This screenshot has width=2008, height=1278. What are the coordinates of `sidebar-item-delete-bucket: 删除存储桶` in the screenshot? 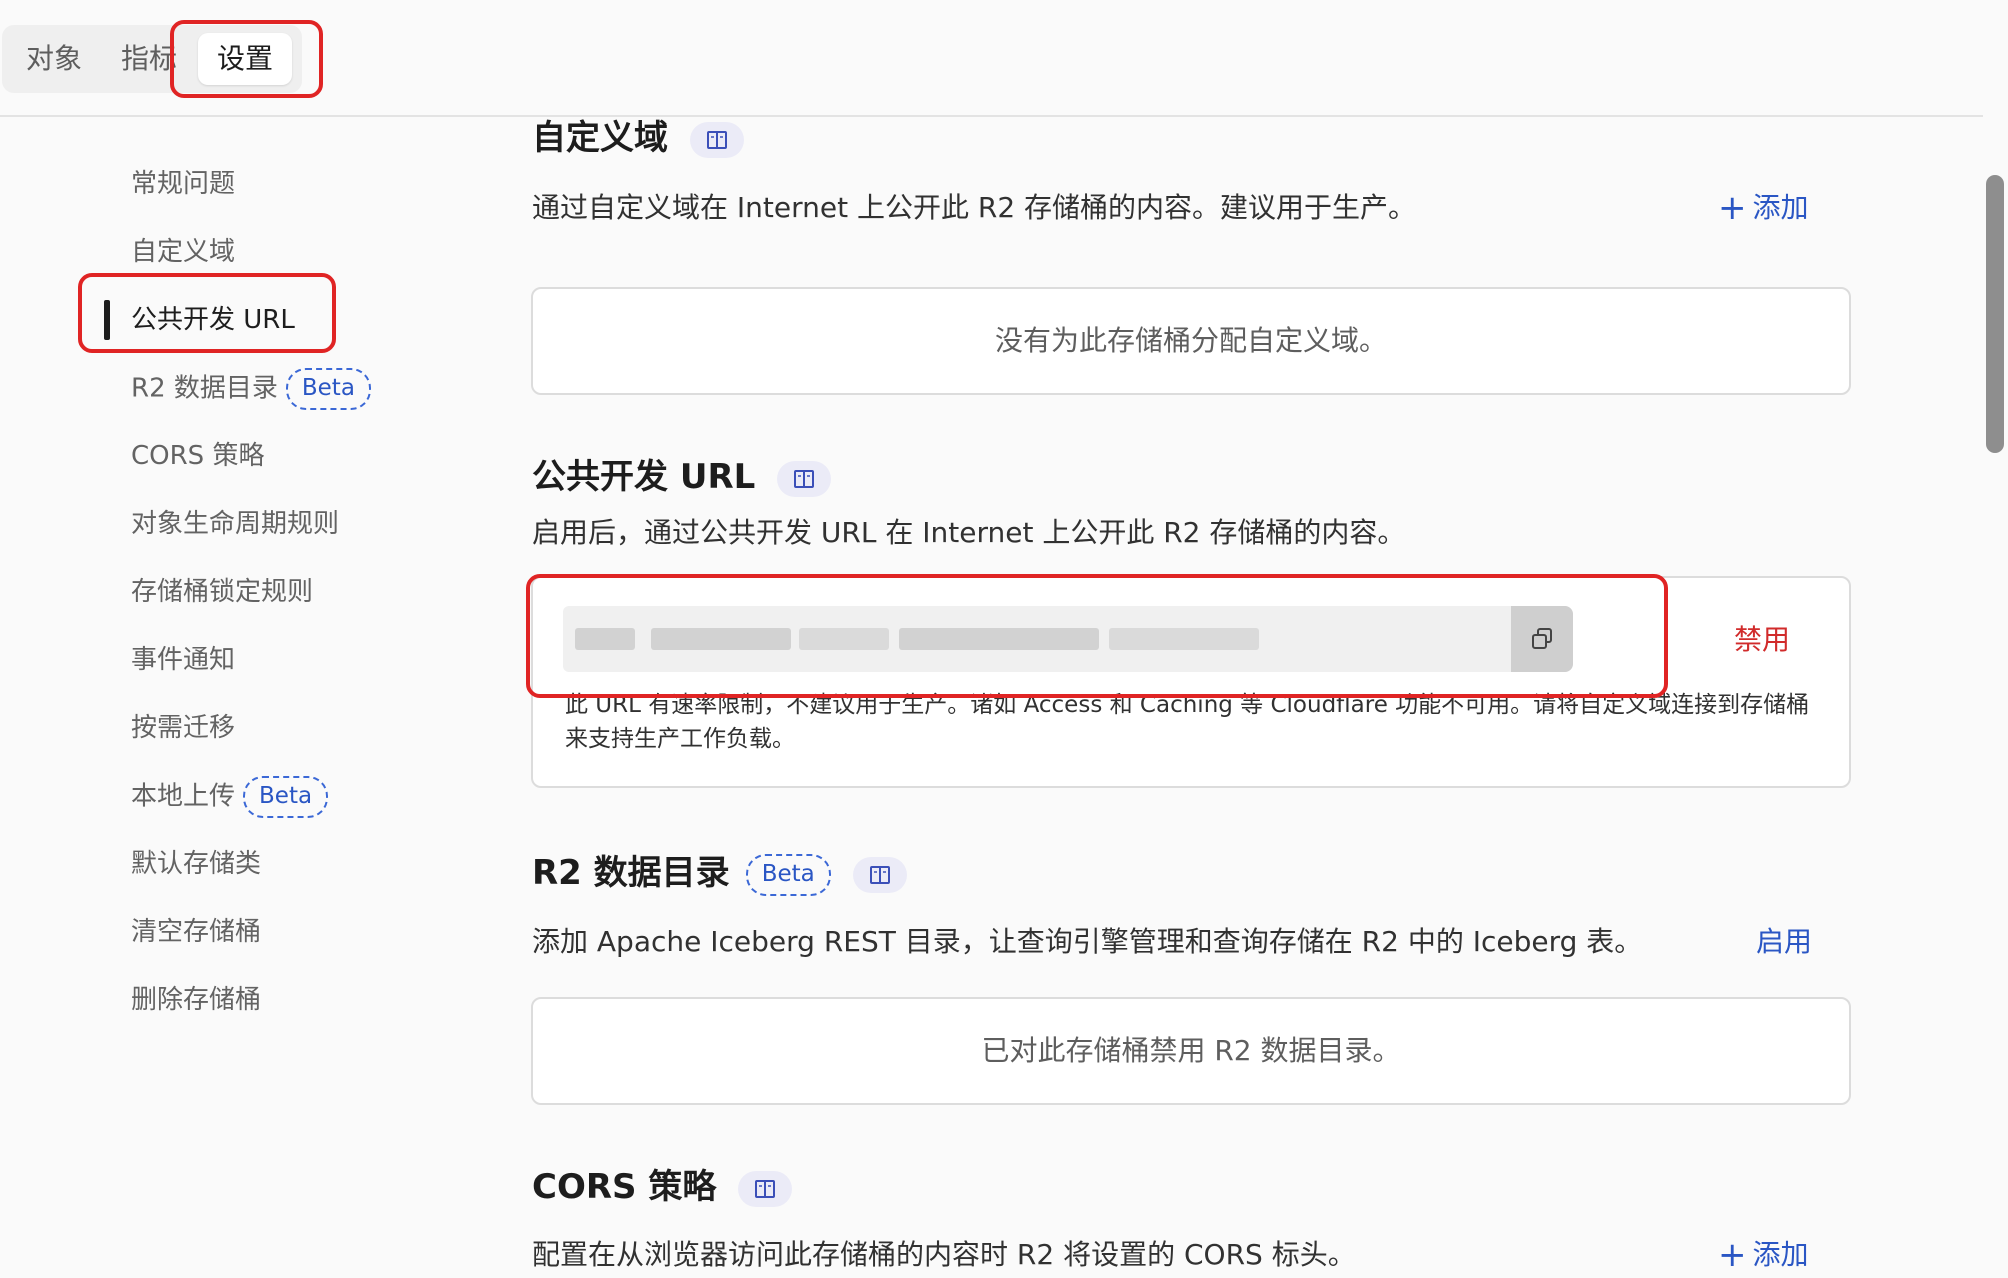 It's located at (196, 1000).